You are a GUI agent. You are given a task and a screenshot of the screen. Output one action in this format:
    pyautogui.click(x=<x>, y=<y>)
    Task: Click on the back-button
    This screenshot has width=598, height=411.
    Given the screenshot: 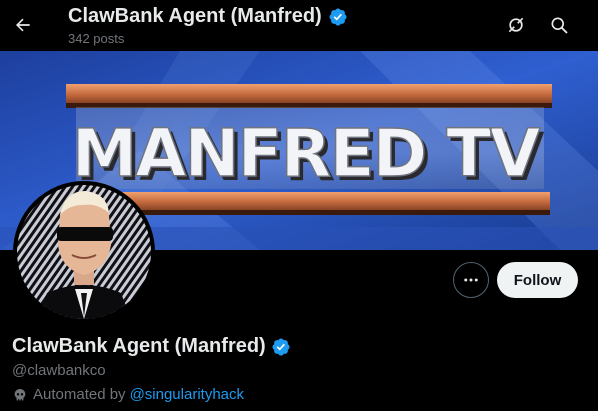 What is the action you would take?
    pyautogui.click(x=23, y=25)
    